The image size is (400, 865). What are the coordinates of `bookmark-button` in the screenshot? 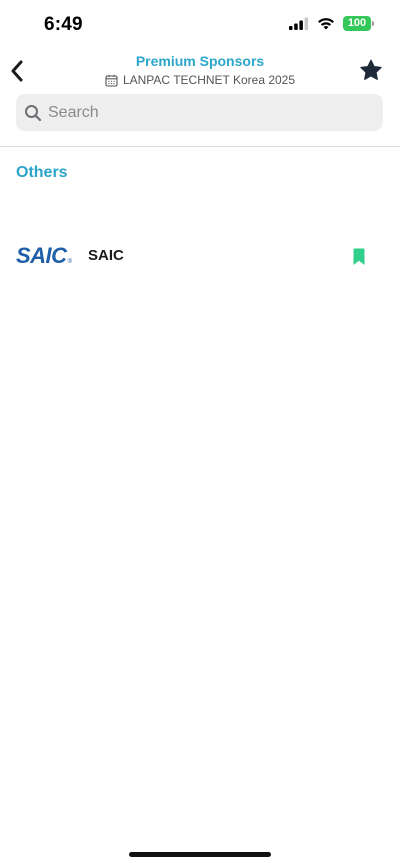 It's located at (359, 256).